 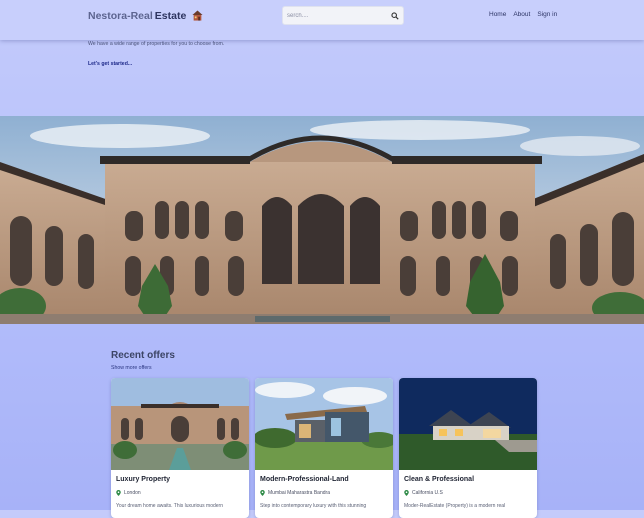 I want to click on house-icon, so click(x=197, y=15).